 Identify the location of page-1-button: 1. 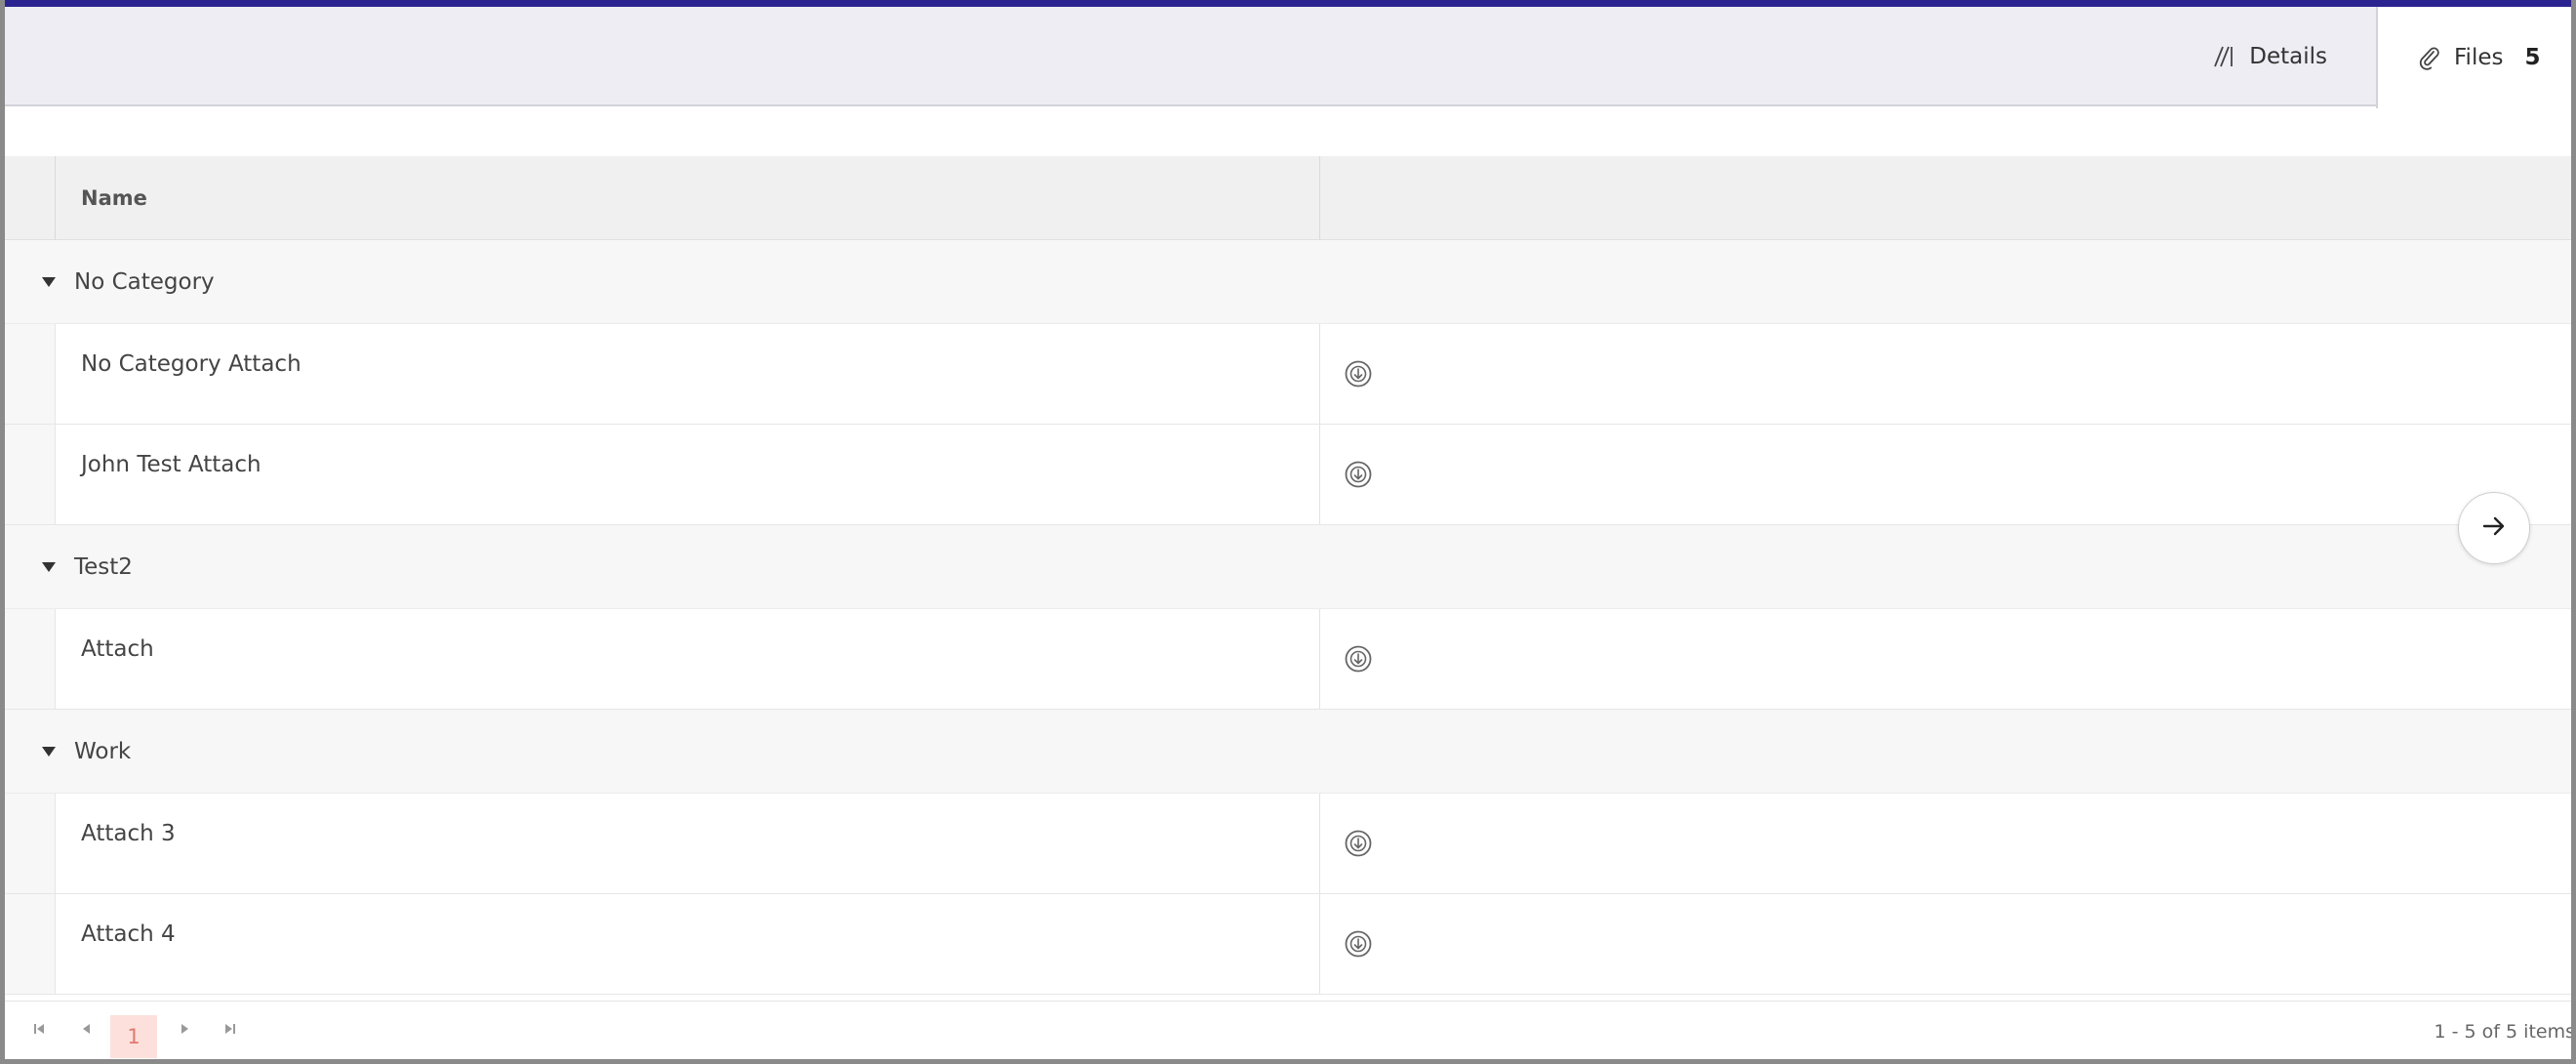
(133, 1036).